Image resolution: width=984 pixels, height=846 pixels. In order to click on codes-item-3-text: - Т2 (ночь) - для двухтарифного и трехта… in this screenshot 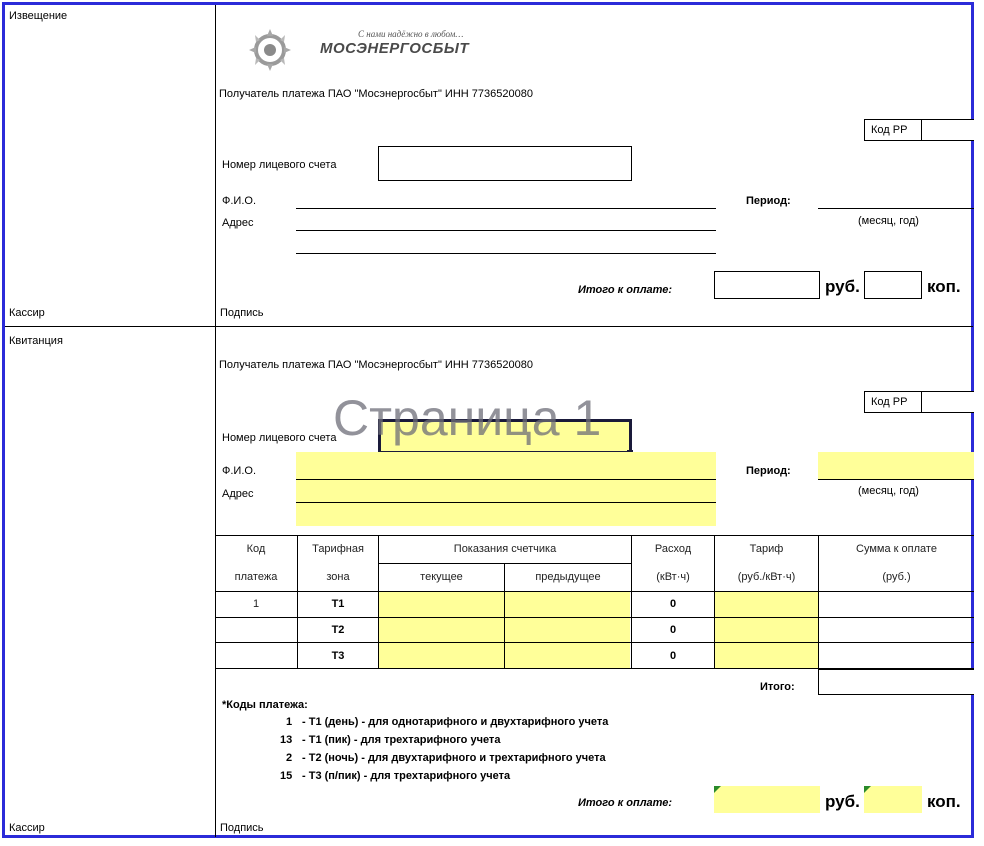, I will do `click(454, 758)`.